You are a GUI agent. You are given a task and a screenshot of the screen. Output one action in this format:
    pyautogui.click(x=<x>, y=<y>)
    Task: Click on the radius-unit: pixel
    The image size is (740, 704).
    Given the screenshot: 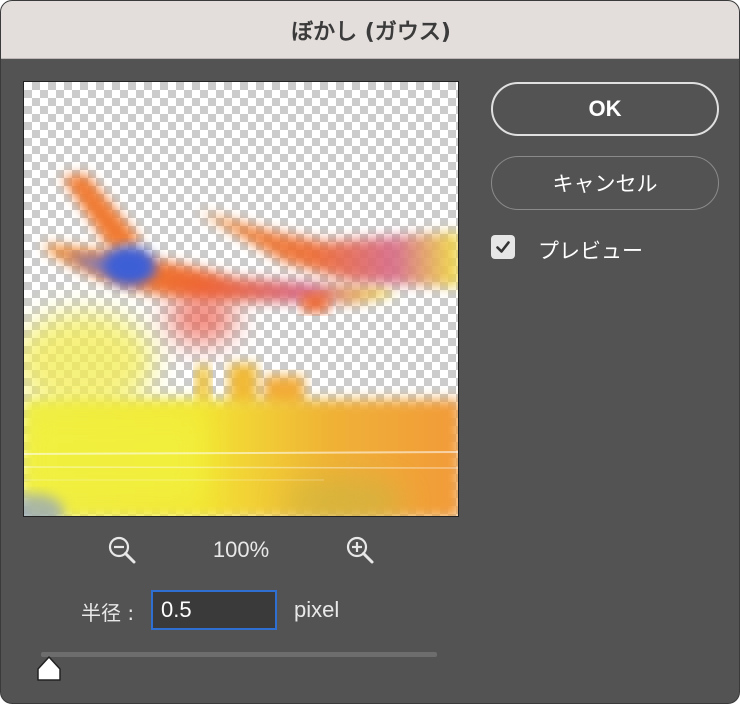 What is the action you would take?
    pyautogui.click(x=317, y=609)
    